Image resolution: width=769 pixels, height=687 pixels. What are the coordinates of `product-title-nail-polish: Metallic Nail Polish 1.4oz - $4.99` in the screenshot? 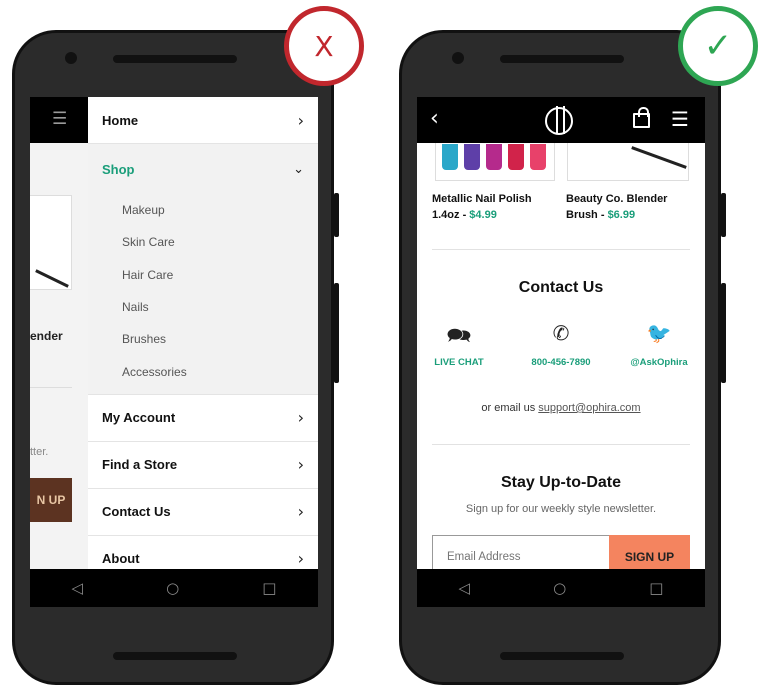 It's located at (494, 207).